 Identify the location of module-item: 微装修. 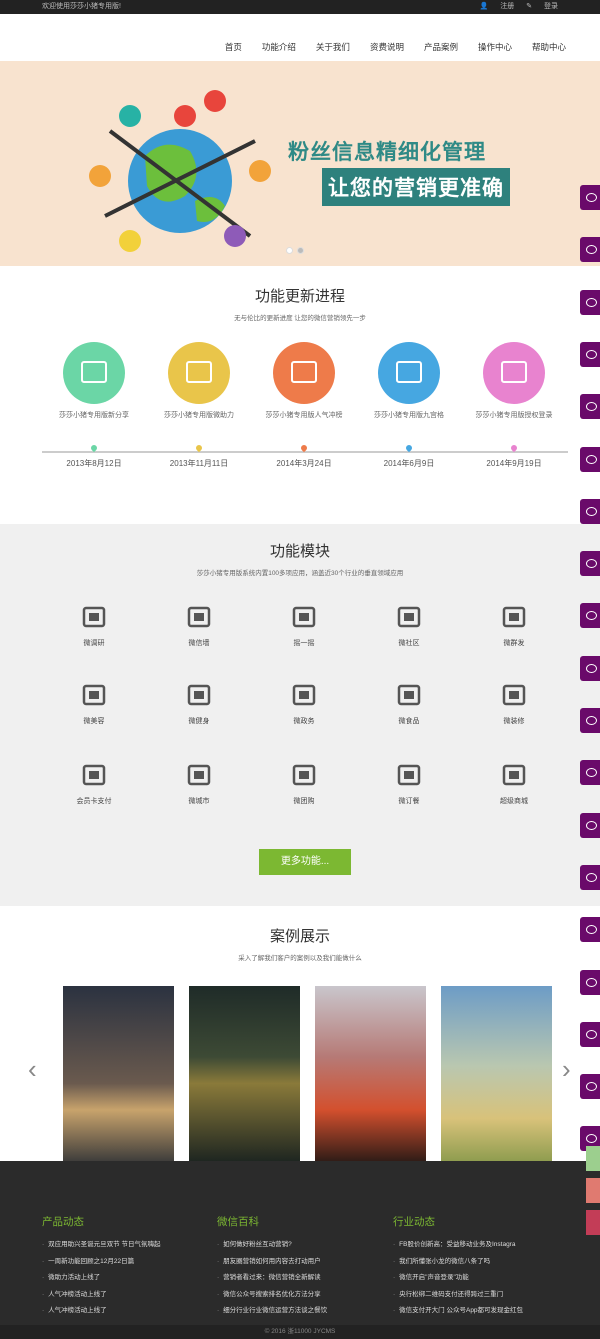
(514, 704).